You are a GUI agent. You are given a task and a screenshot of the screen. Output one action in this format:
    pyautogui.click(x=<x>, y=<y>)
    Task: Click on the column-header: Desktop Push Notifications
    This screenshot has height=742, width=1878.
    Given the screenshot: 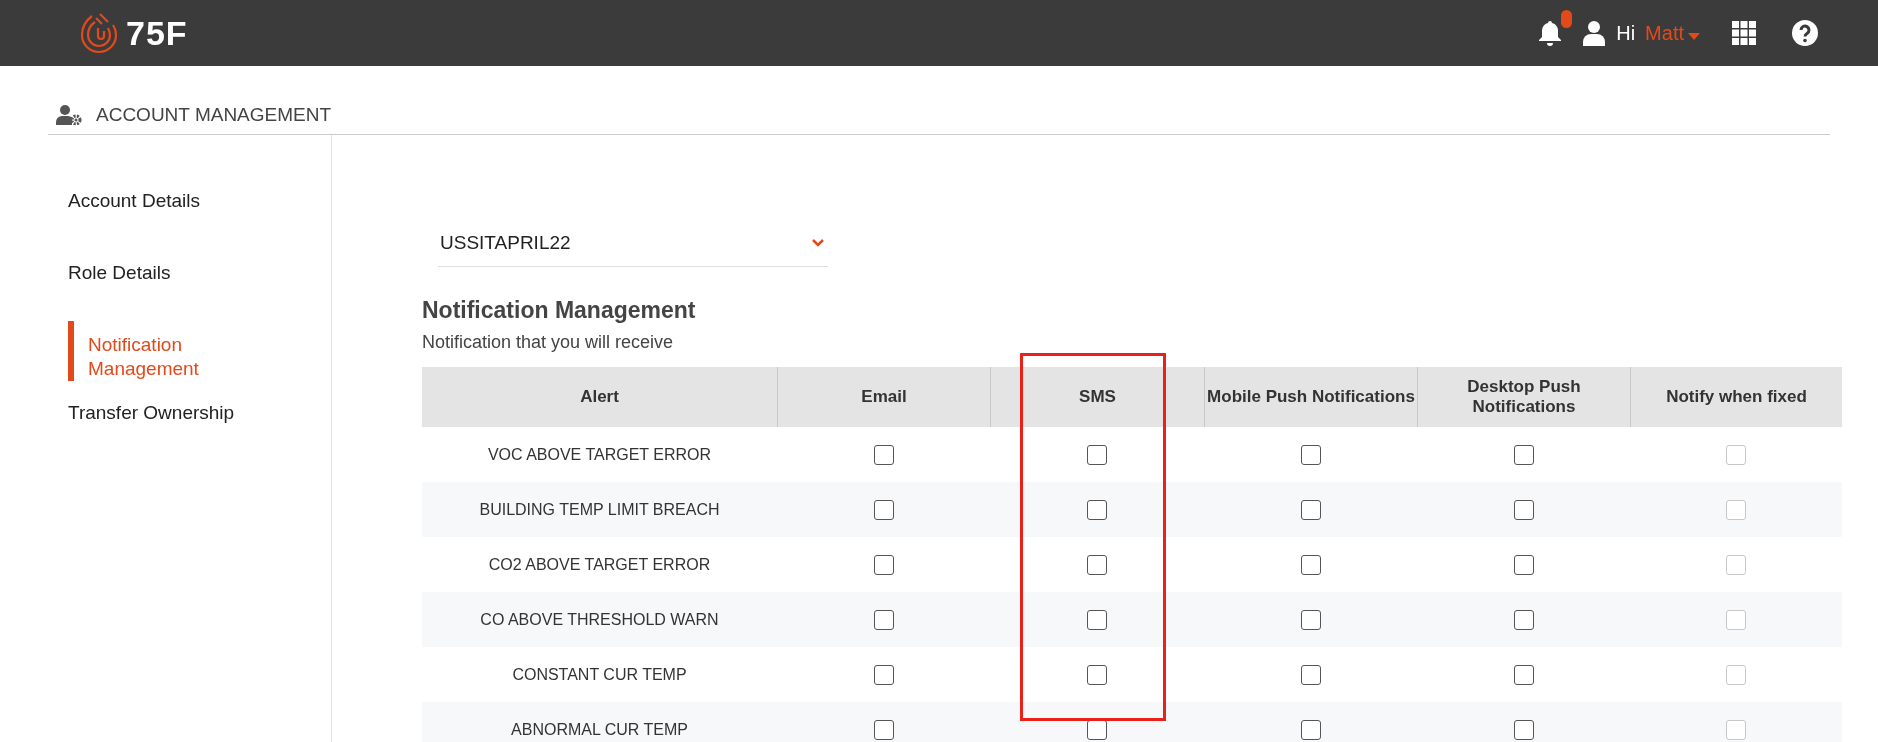 What is the action you would take?
    pyautogui.click(x=1524, y=397)
    